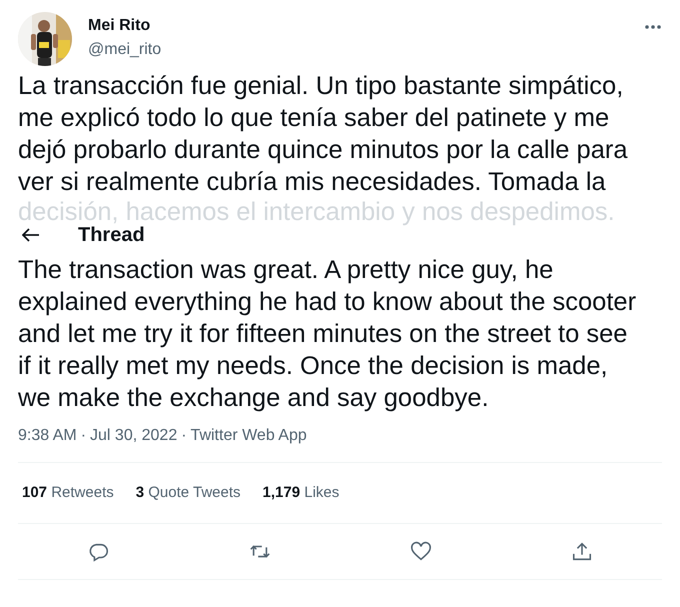 The height and width of the screenshot is (607, 680). What do you see at coordinates (366, 26) in the screenshot?
I see `author-name: Mei Rito` at bounding box center [366, 26].